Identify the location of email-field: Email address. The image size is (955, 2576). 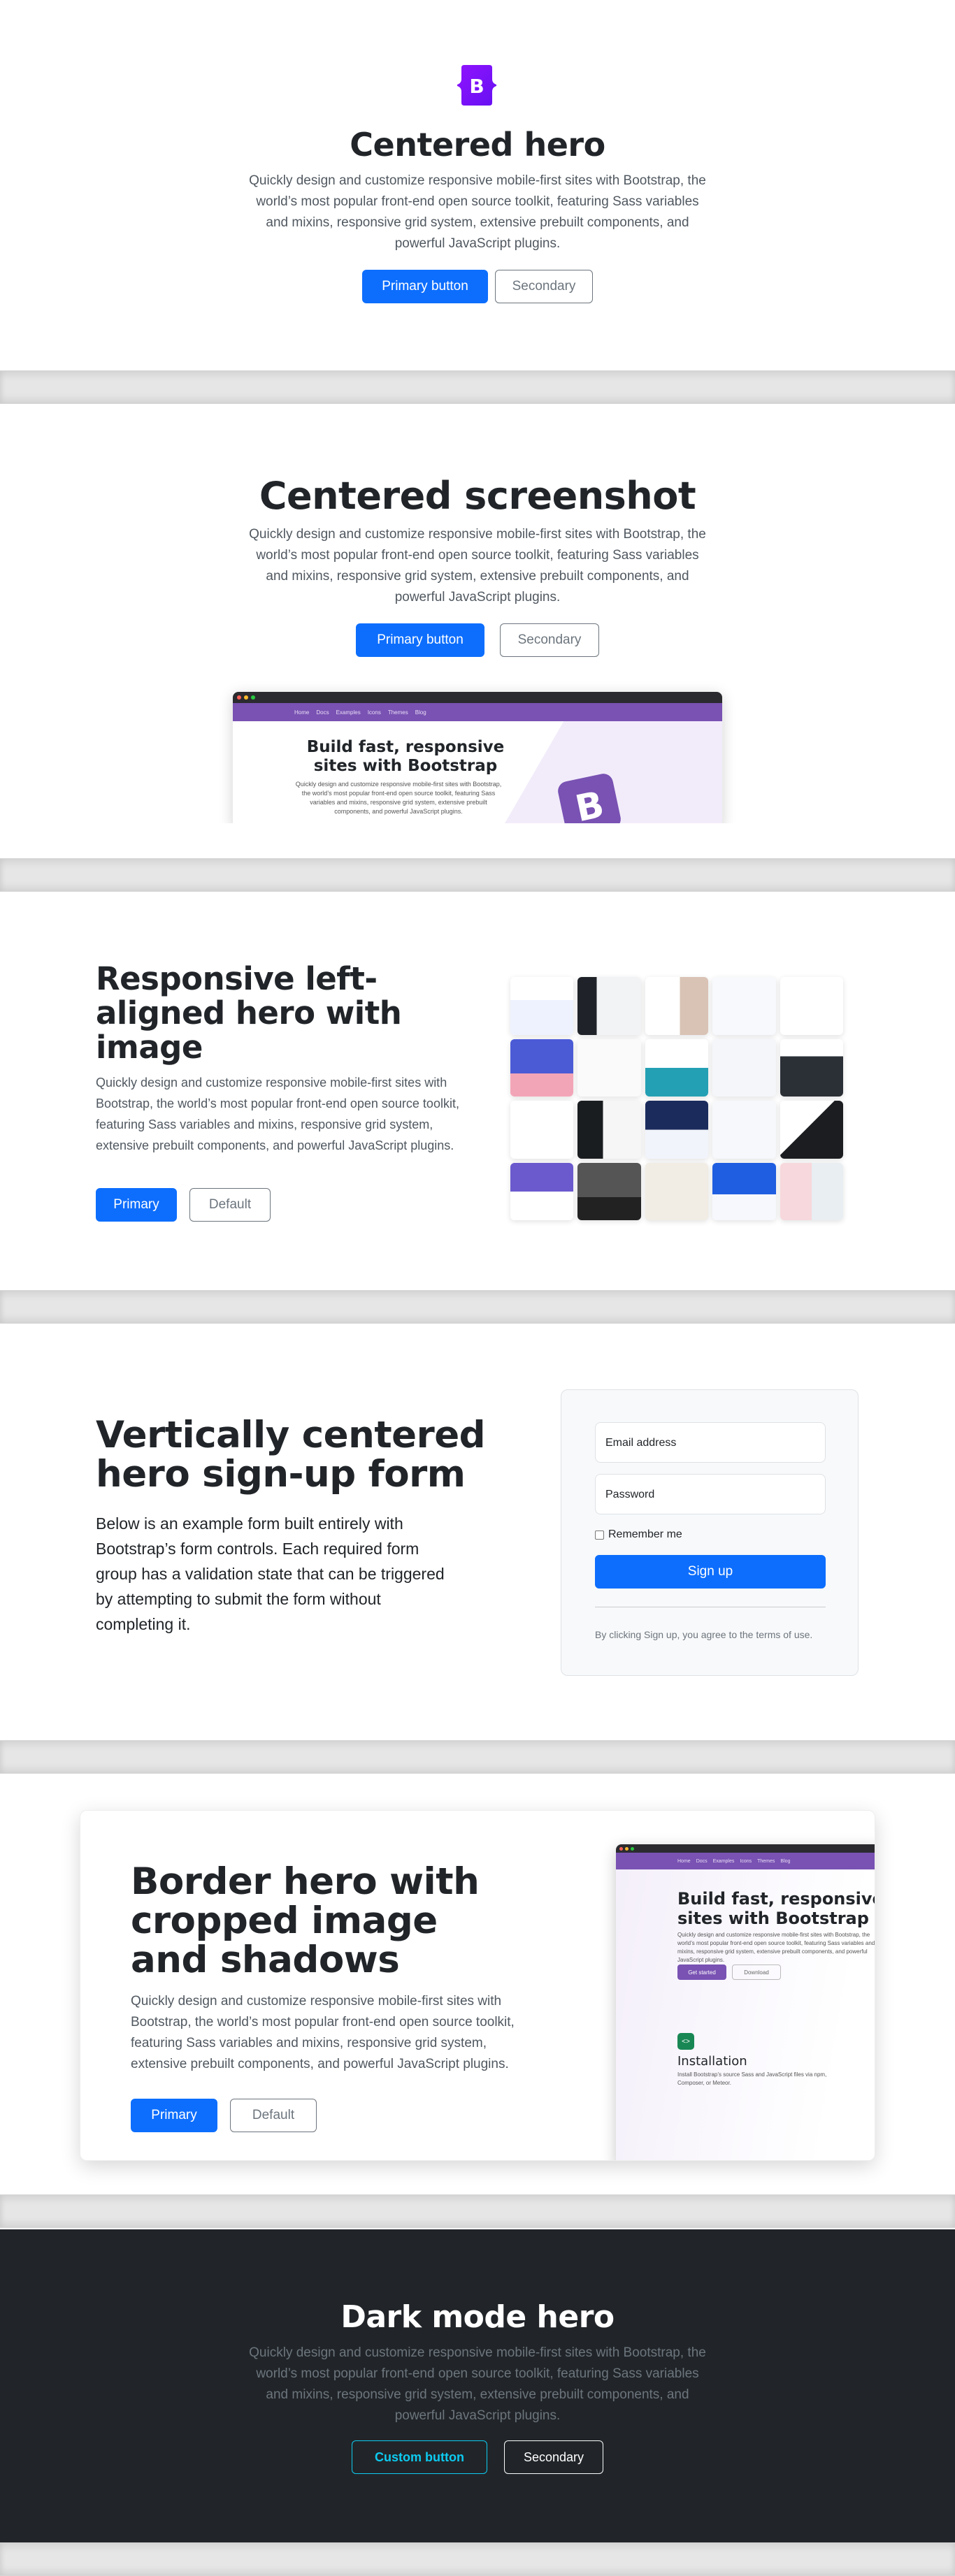
(710, 1442).